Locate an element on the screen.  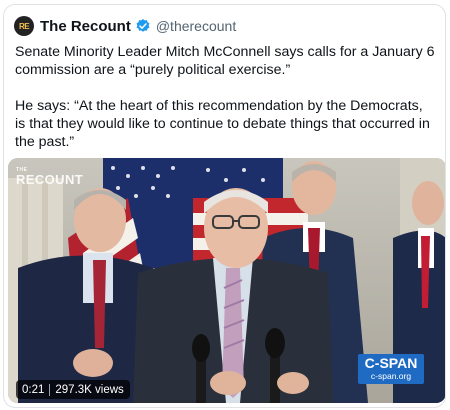
video-info-overlay: 0:21 297.3K views is located at coordinates (73, 389).